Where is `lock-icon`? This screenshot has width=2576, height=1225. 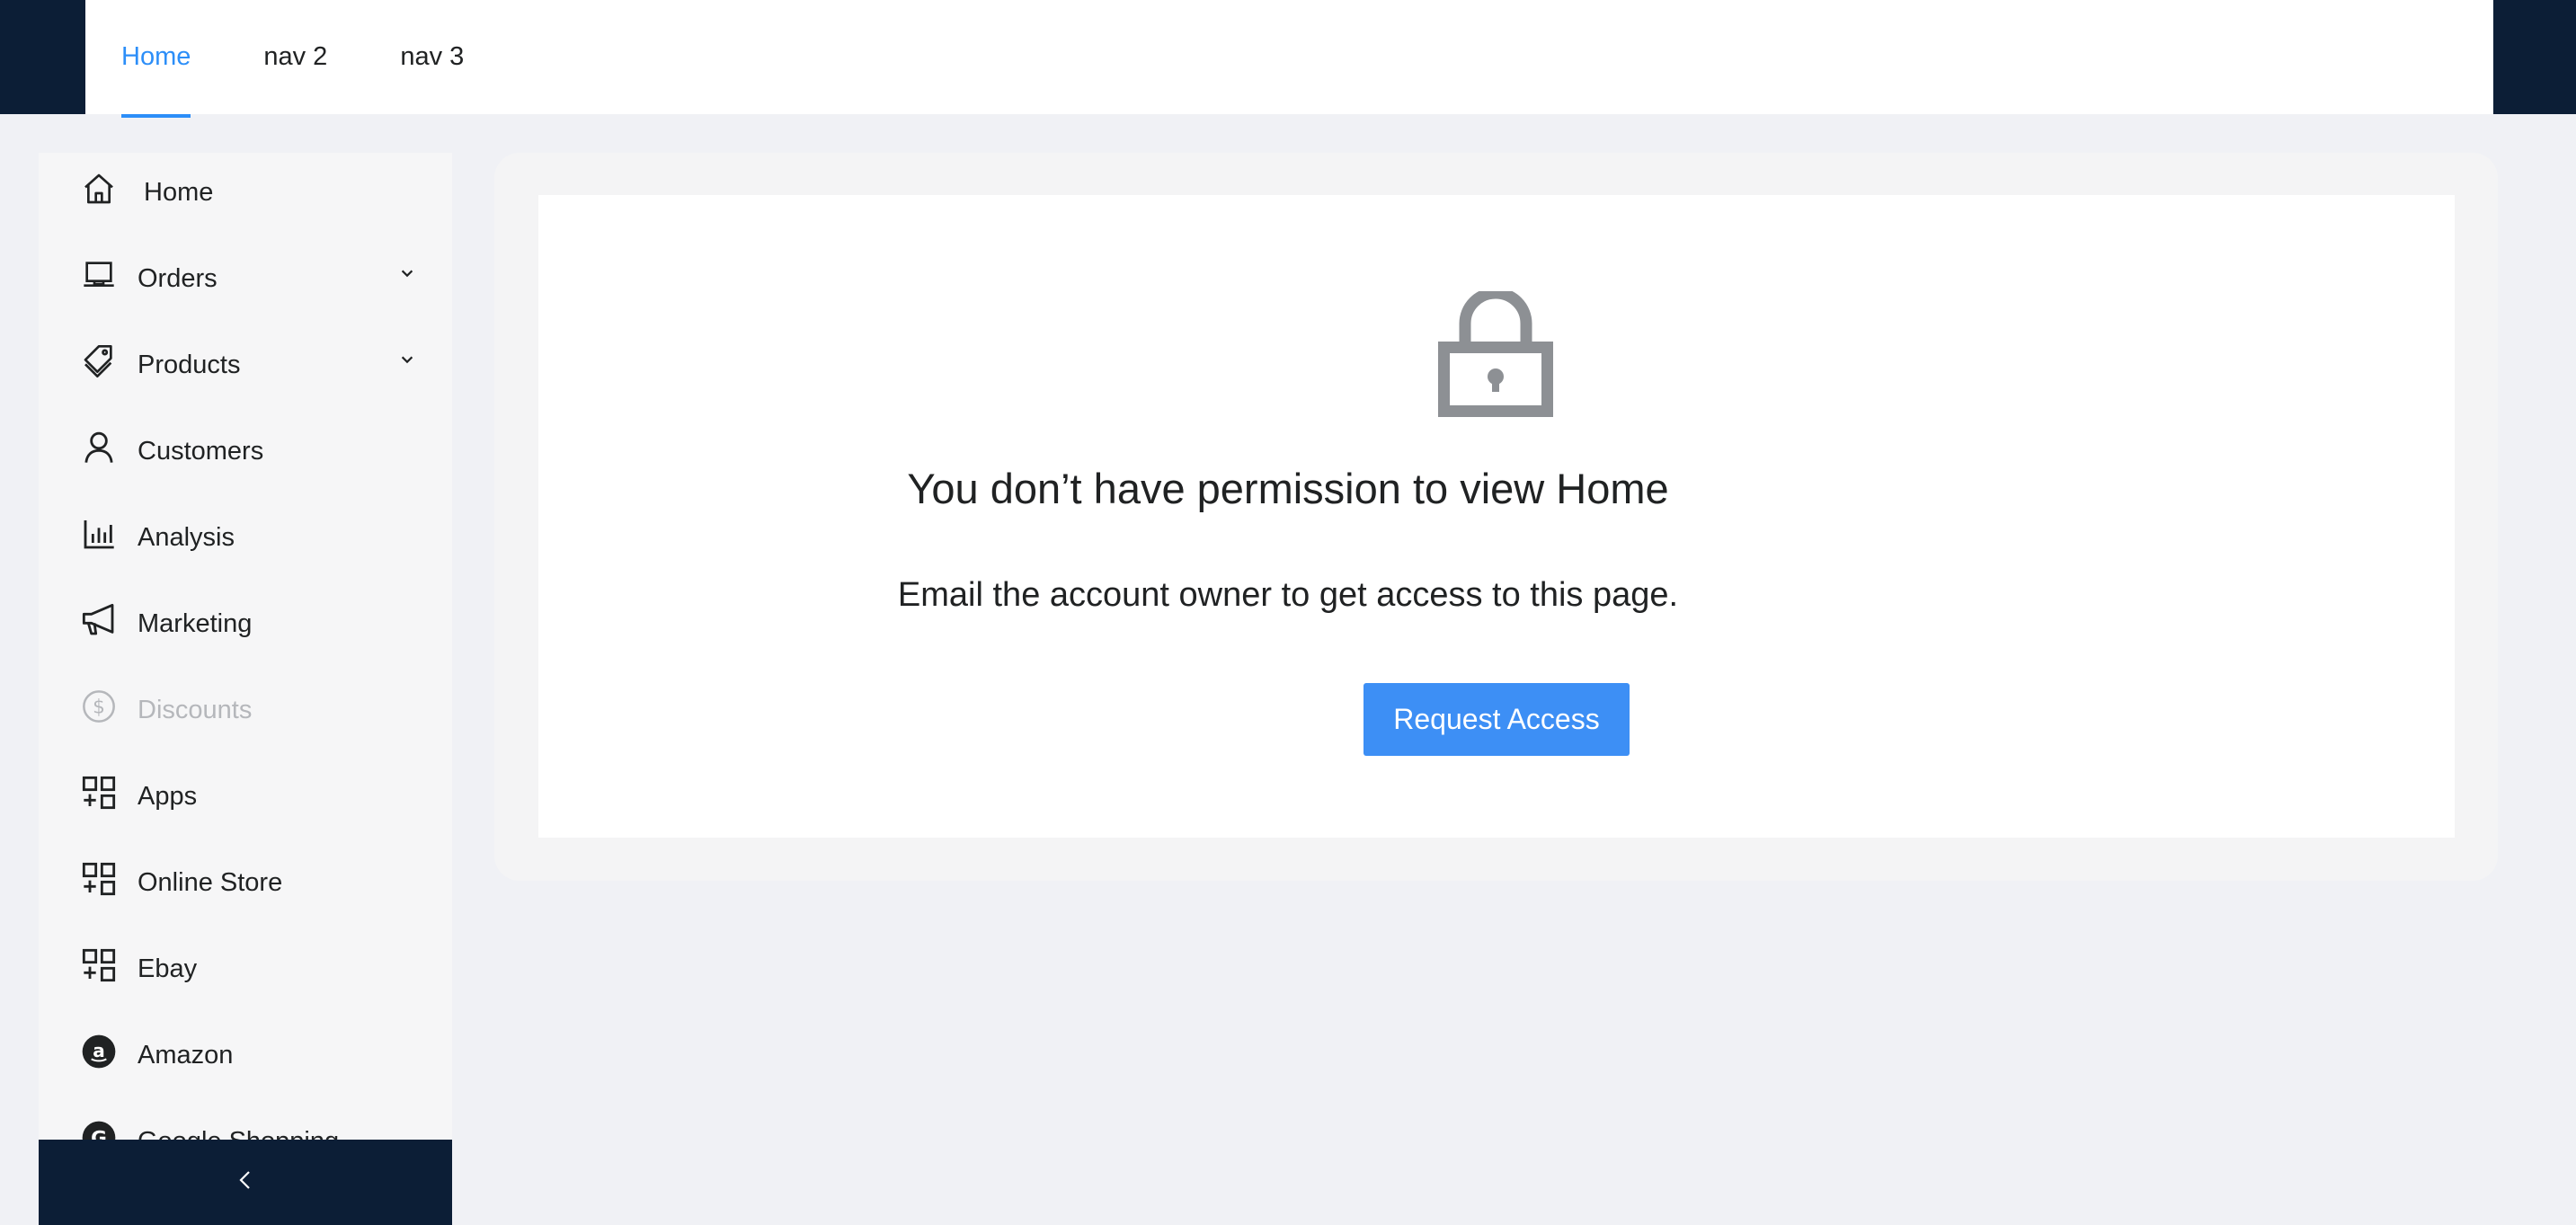
lock-icon is located at coordinates (1495, 352).